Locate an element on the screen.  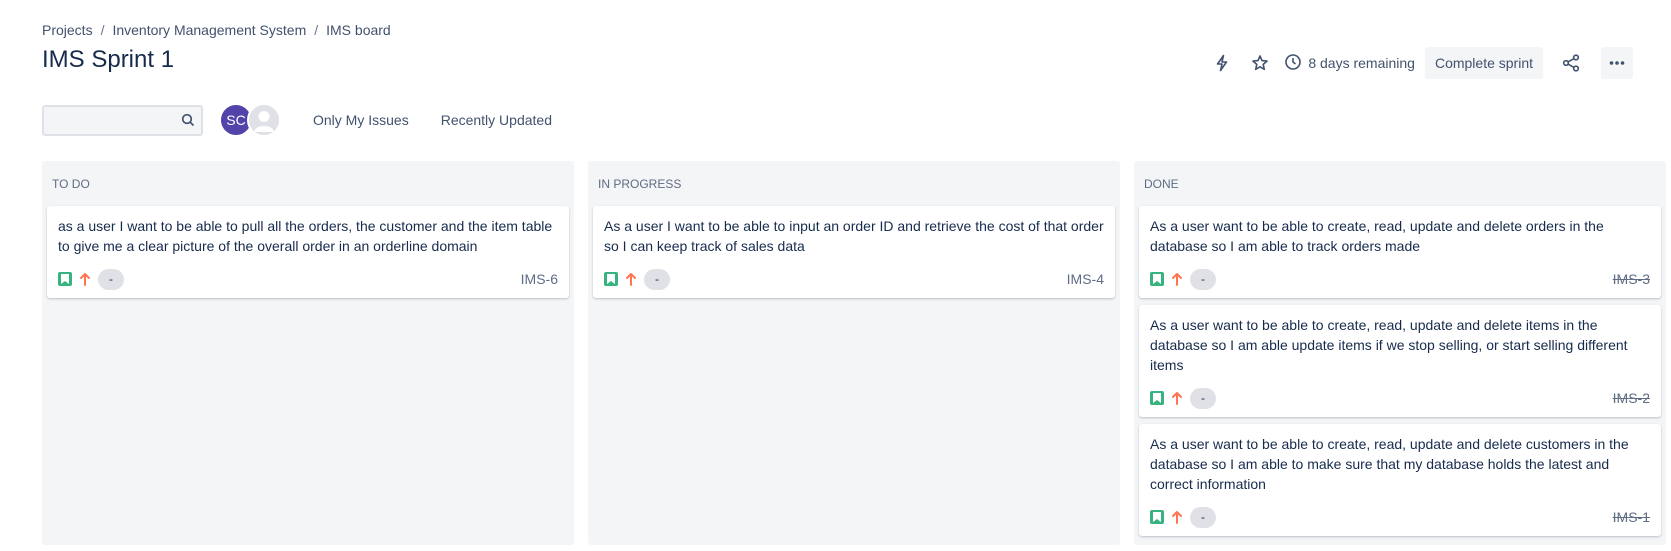
header-actions: 8 days remaining Complete sprint is located at coordinates (1419, 63).